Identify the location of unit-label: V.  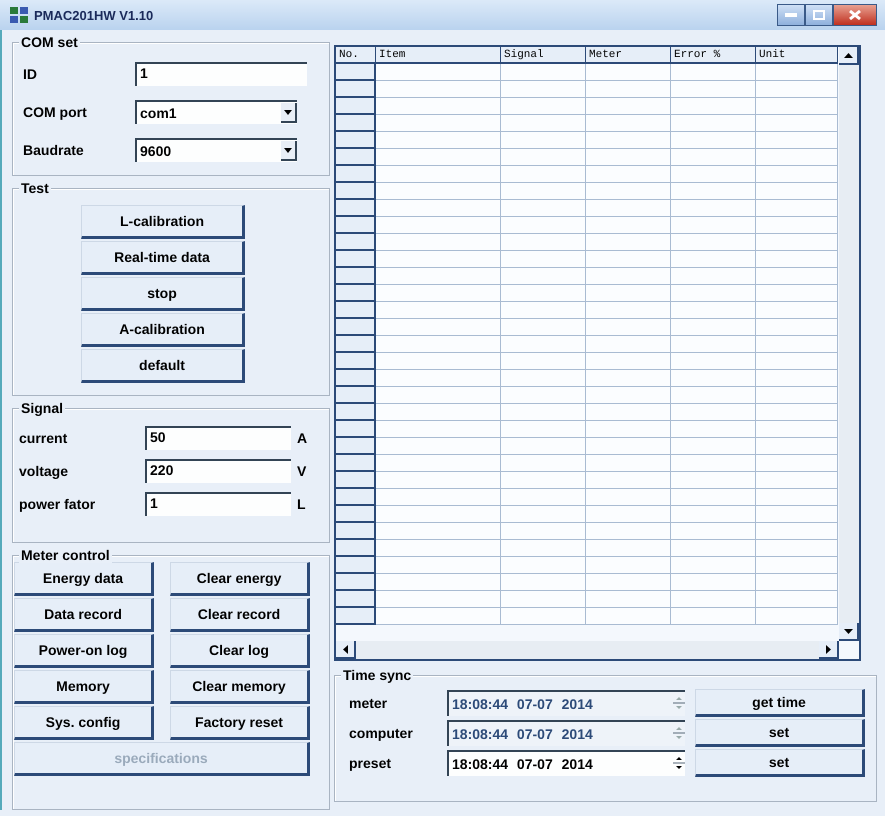
(302, 470).